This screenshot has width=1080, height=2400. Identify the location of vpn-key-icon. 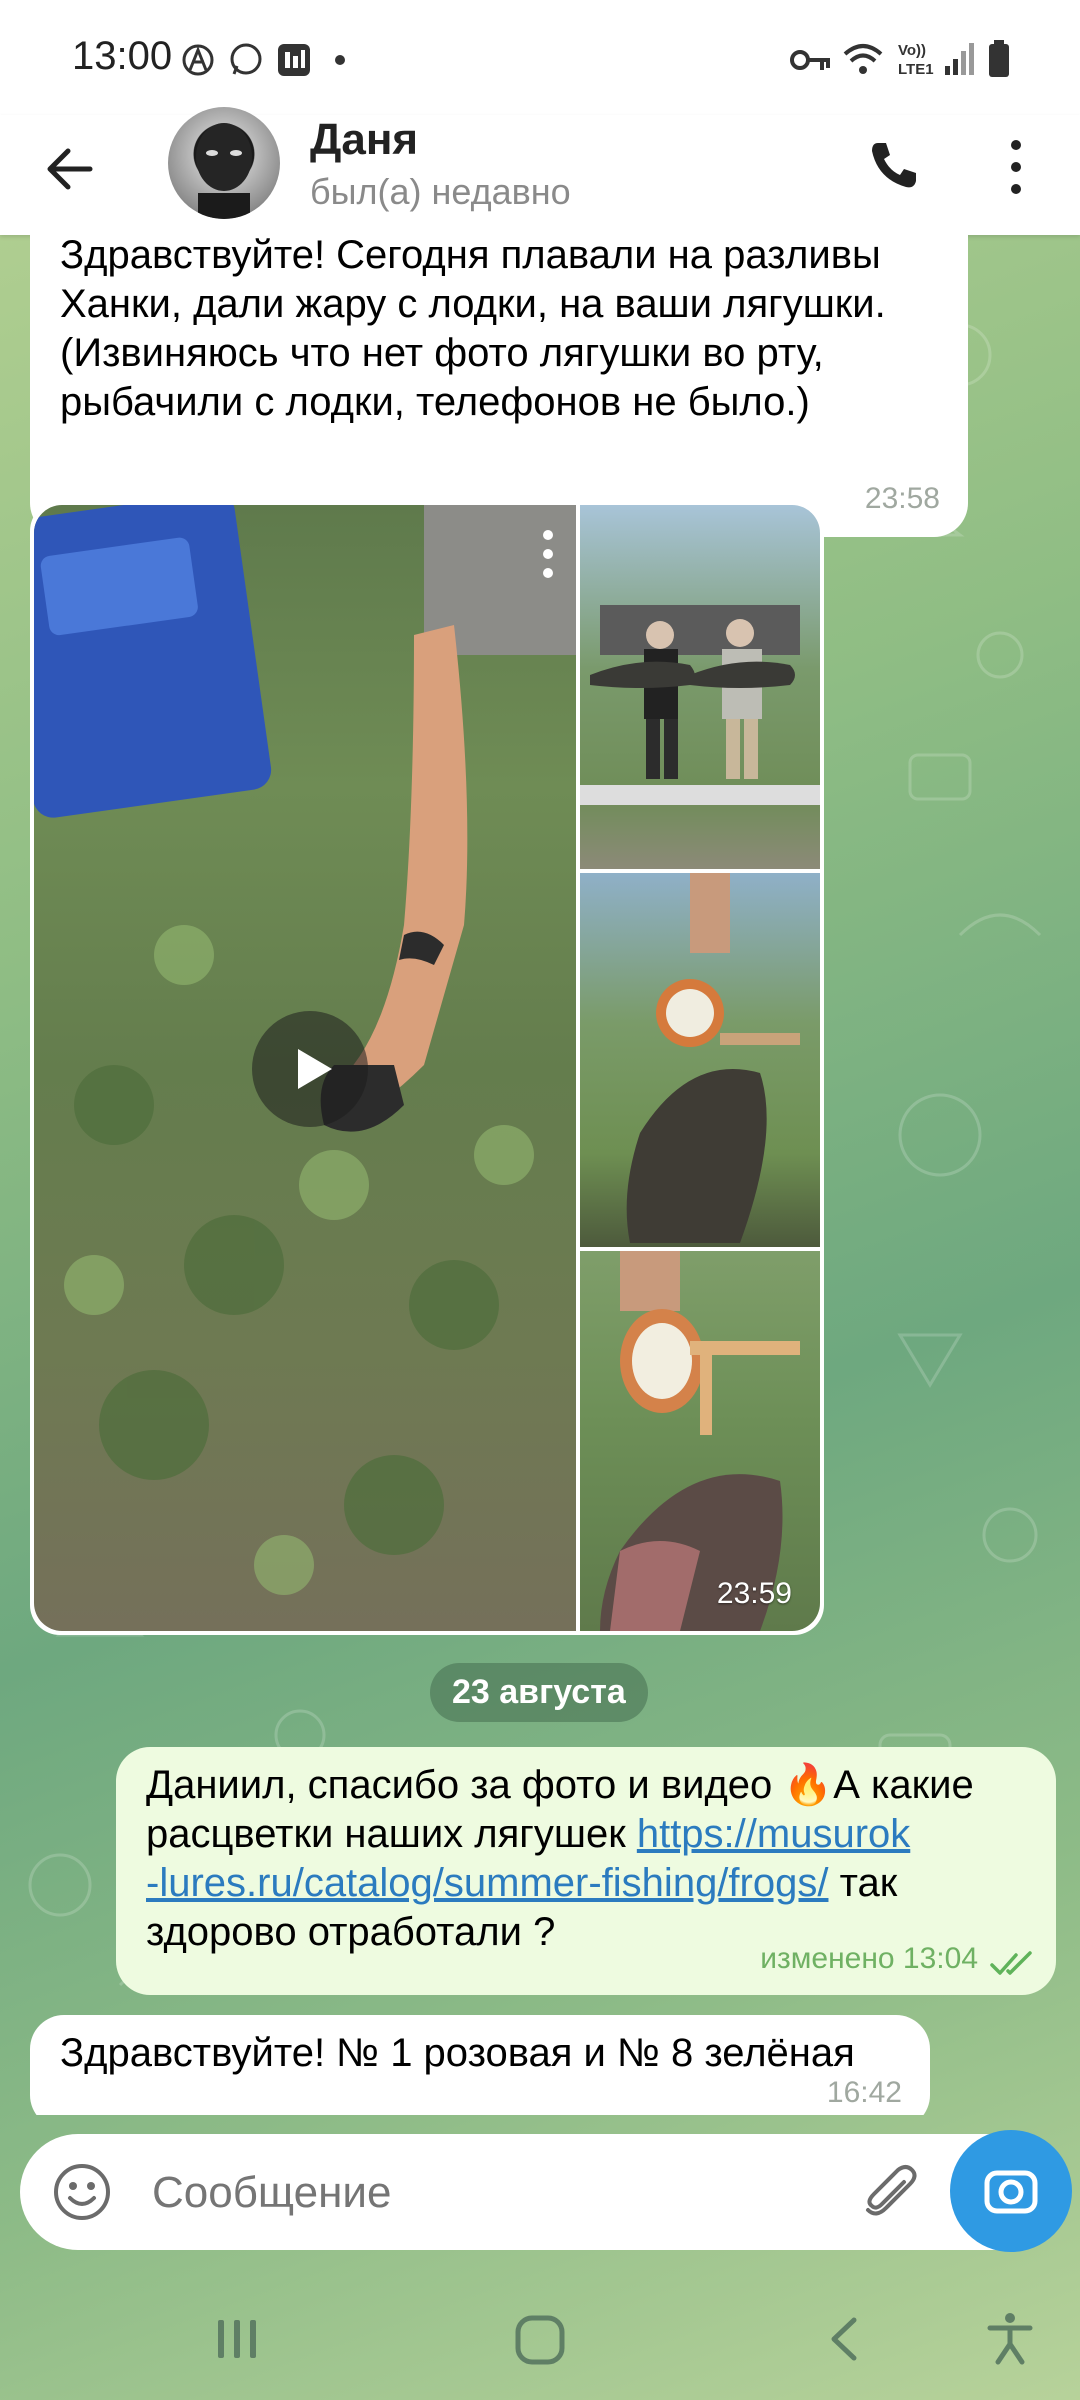
(810, 60).